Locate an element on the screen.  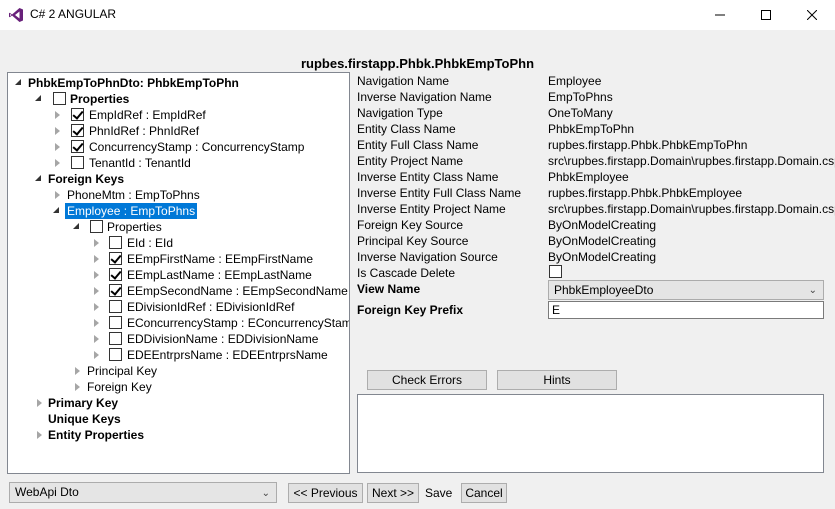
tree-node-property: EmpIdRef is located at coordinates (147, 115).